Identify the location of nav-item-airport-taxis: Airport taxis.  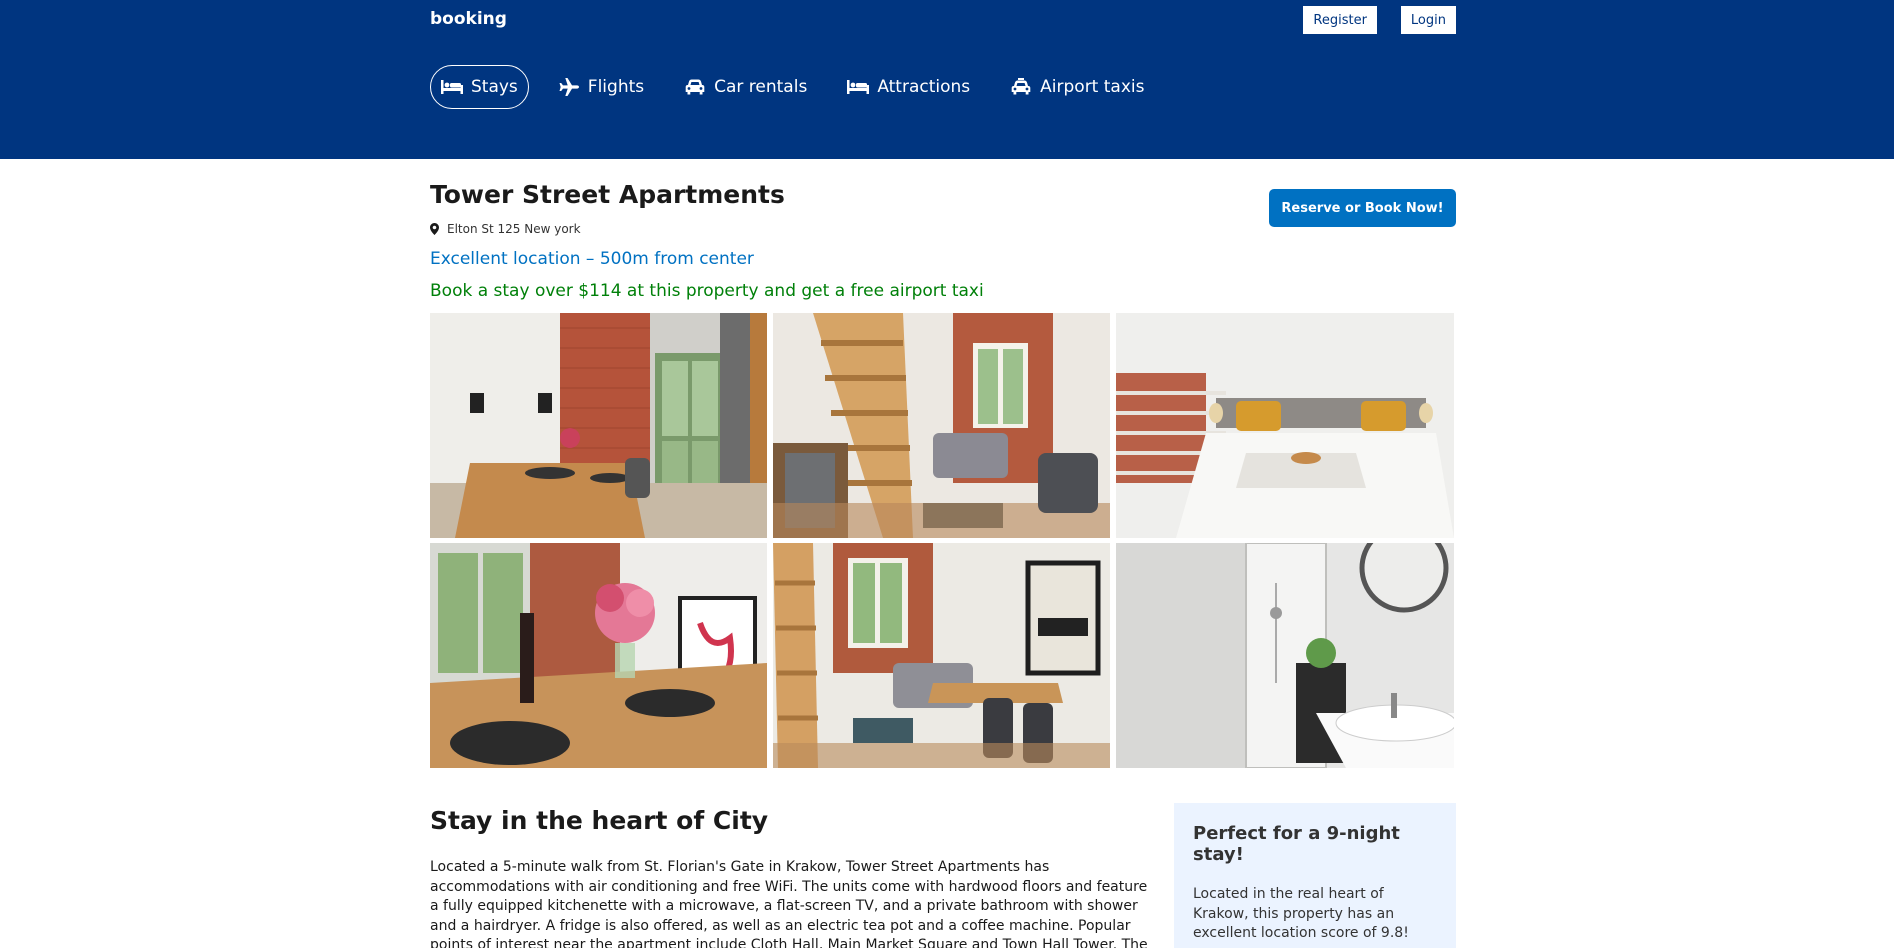
(1077, 87).